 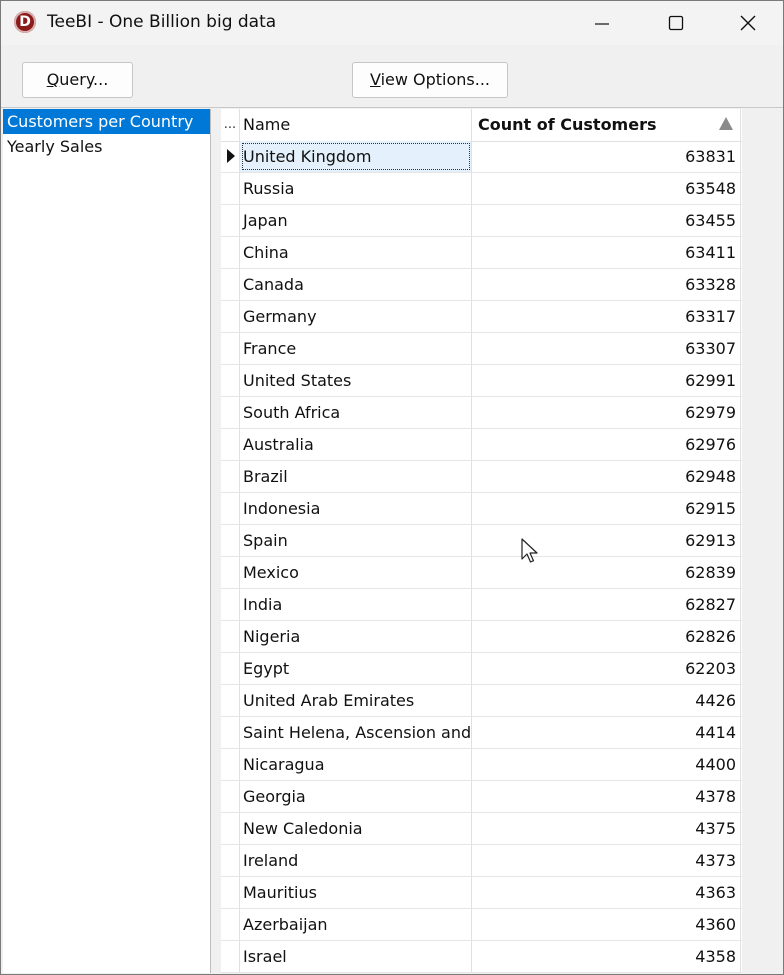 I want to click on table-row: Japan 63455, so click(x=481, y=221).